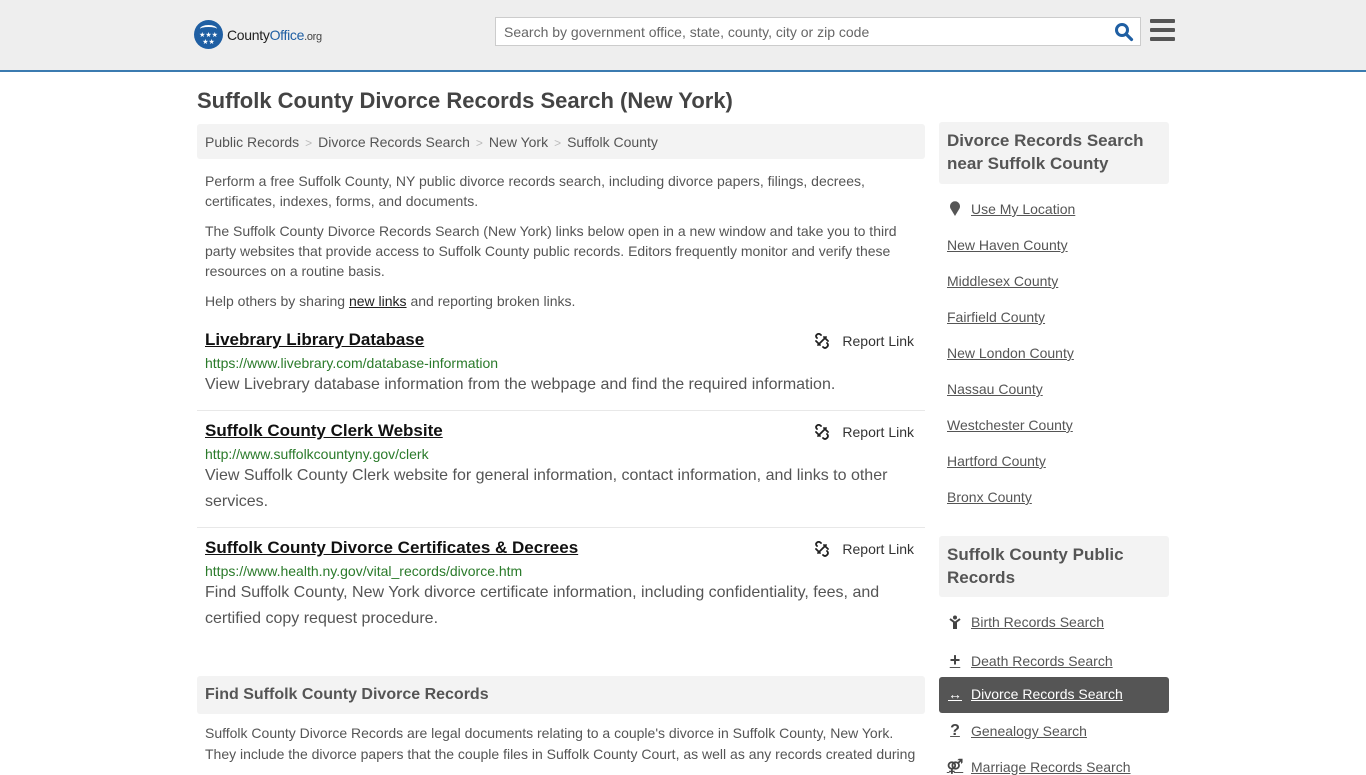 The width and height of the screenshot is (1366, 775). What do you see at coordinates (317, 454) in the screenshot?
I see `result-url: http://www.suffolkcountyny.gov/clerk` at bounding box center [317, 454].